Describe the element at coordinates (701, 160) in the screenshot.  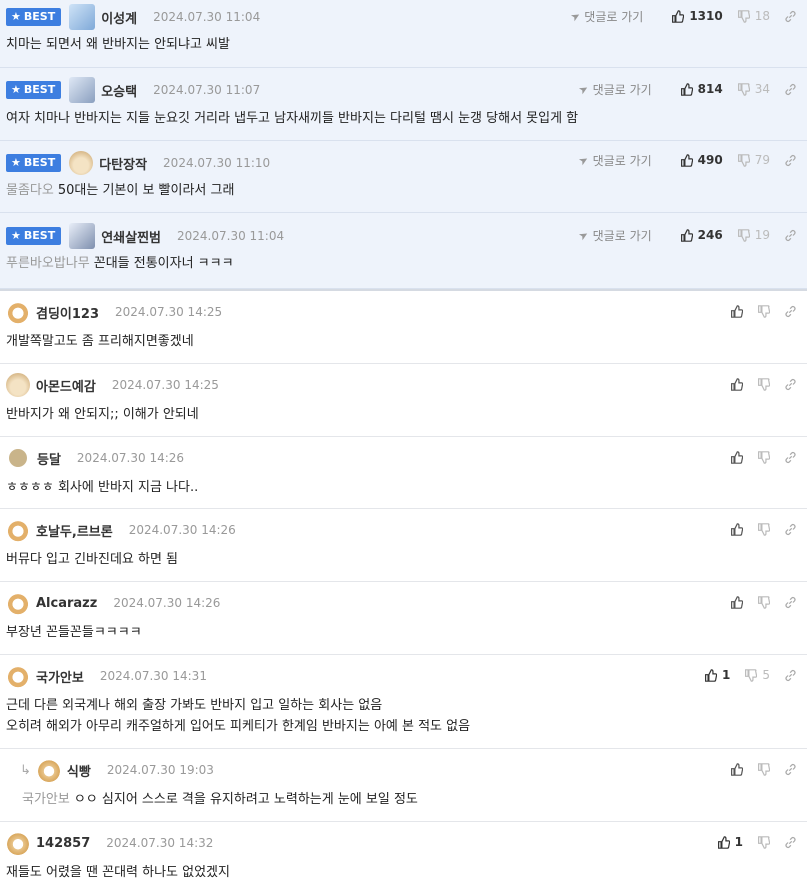
I see `like-button: 490` at that location.